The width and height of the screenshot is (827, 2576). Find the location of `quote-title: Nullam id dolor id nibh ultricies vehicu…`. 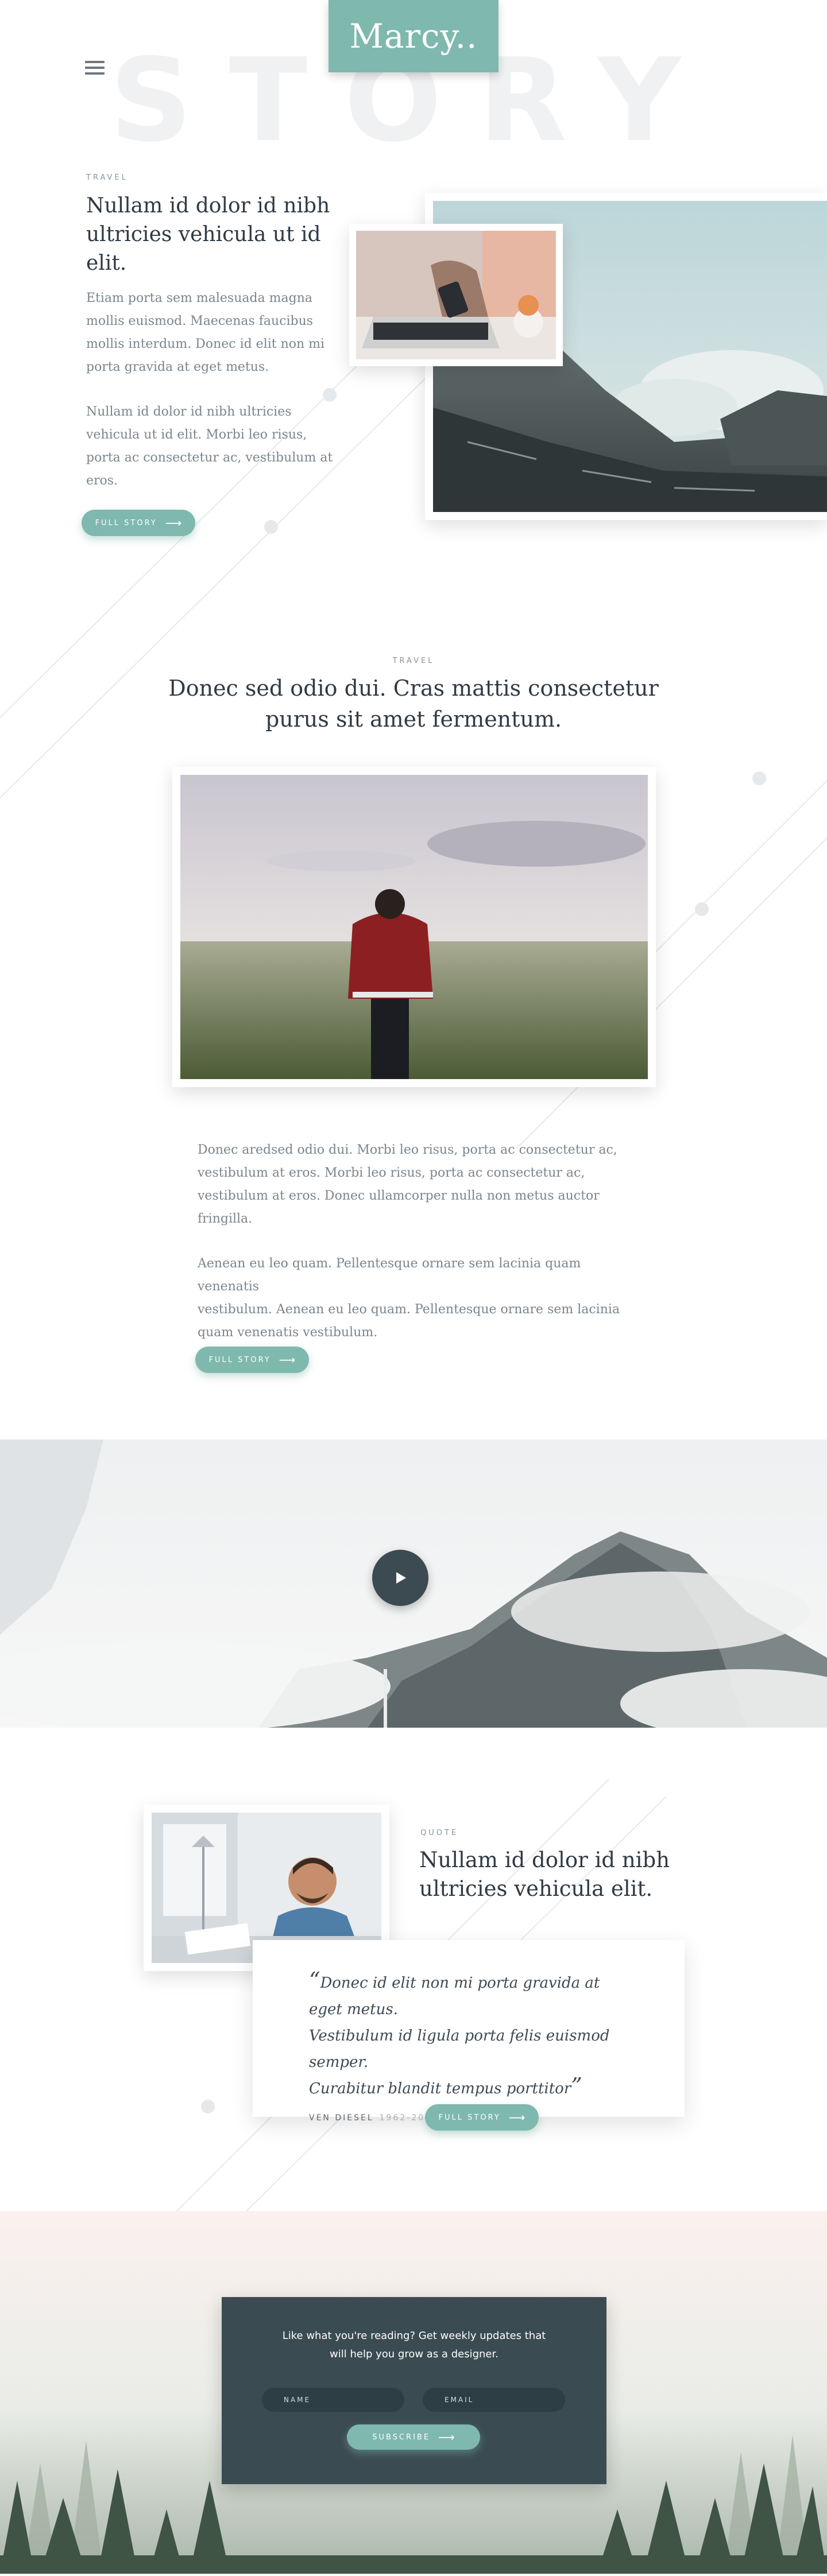

quote-title: Nullam id dolor id nibh ultricies vehicu… is located at coordinates (551, 1874).